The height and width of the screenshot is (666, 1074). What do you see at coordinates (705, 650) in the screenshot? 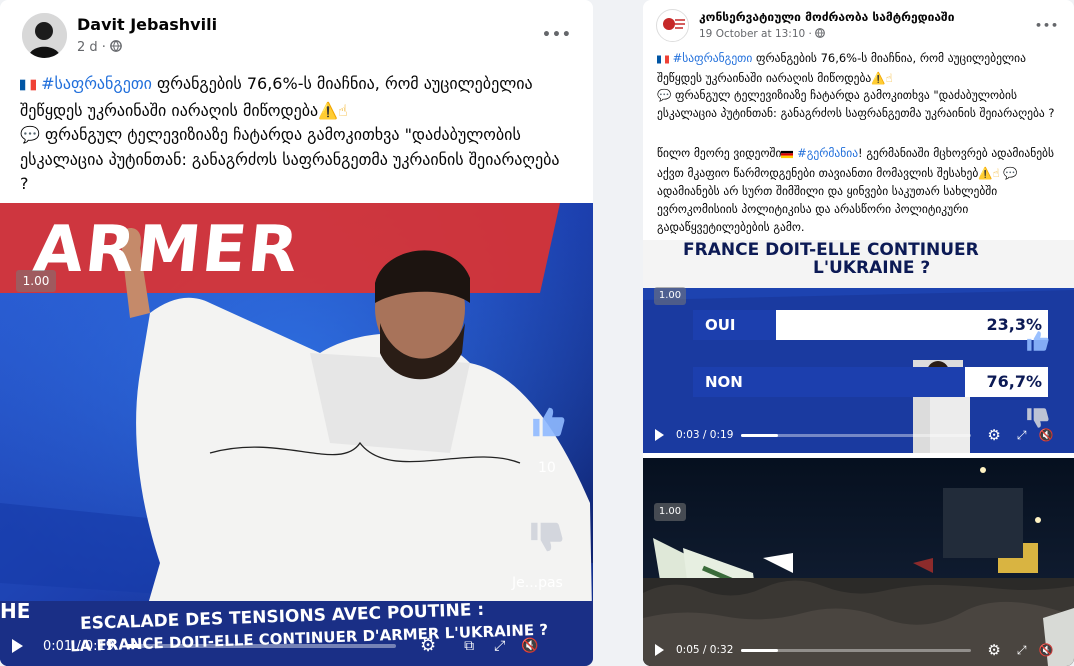
I see `video-time: 0:05 / 0:32` at bounding box center [705, 650].